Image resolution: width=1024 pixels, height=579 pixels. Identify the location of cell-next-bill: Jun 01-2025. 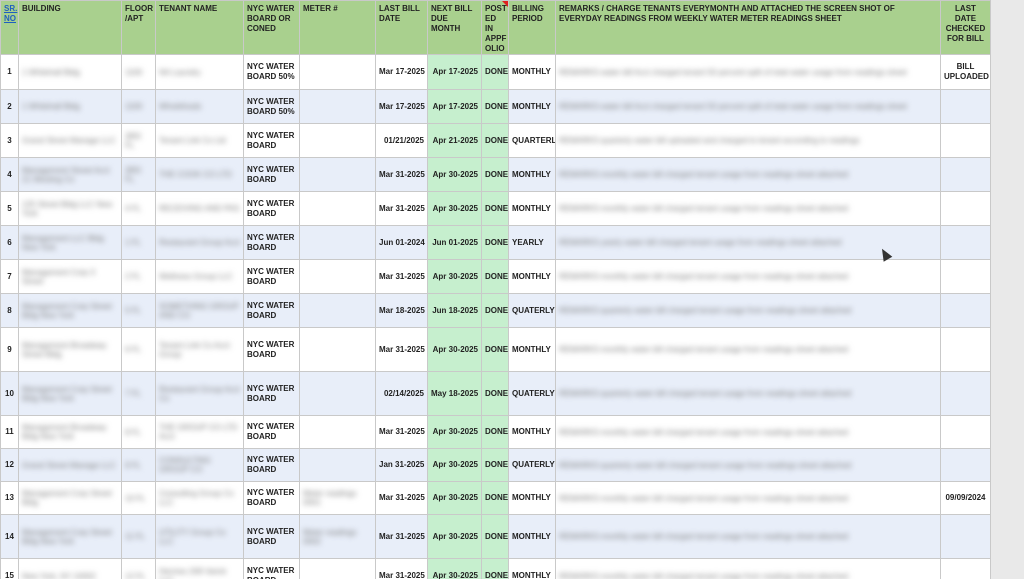
(454, 242).